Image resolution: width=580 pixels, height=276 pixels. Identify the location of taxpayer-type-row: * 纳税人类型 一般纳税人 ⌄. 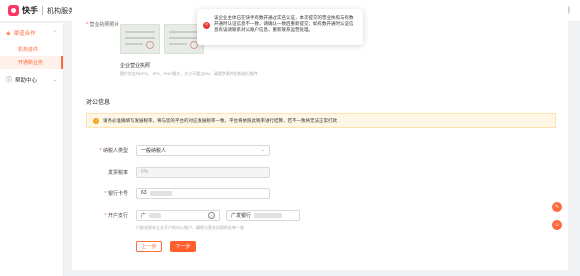
(222, 150).